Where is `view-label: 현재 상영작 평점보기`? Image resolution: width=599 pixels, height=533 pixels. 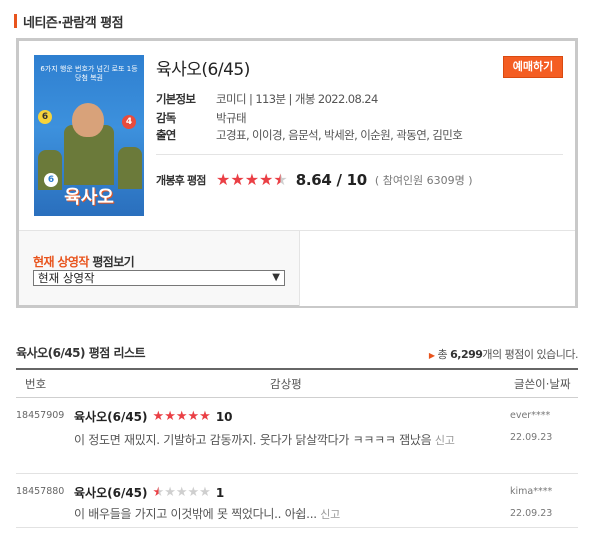
view-label: 현재 상영작 평점보기 is located at coordinates (84, 261).